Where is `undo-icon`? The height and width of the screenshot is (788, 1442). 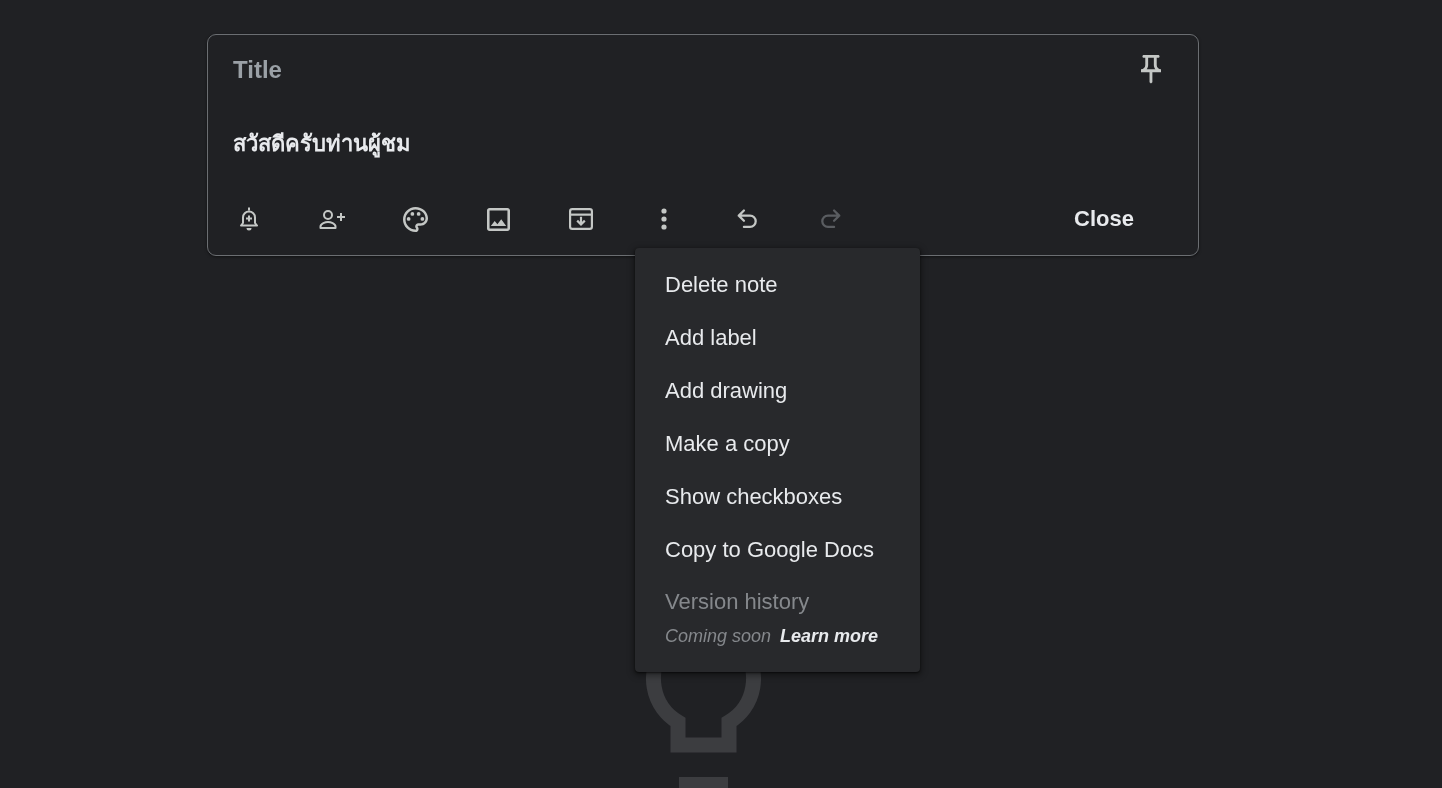 undo-icon is located at coordinates (747, 219).